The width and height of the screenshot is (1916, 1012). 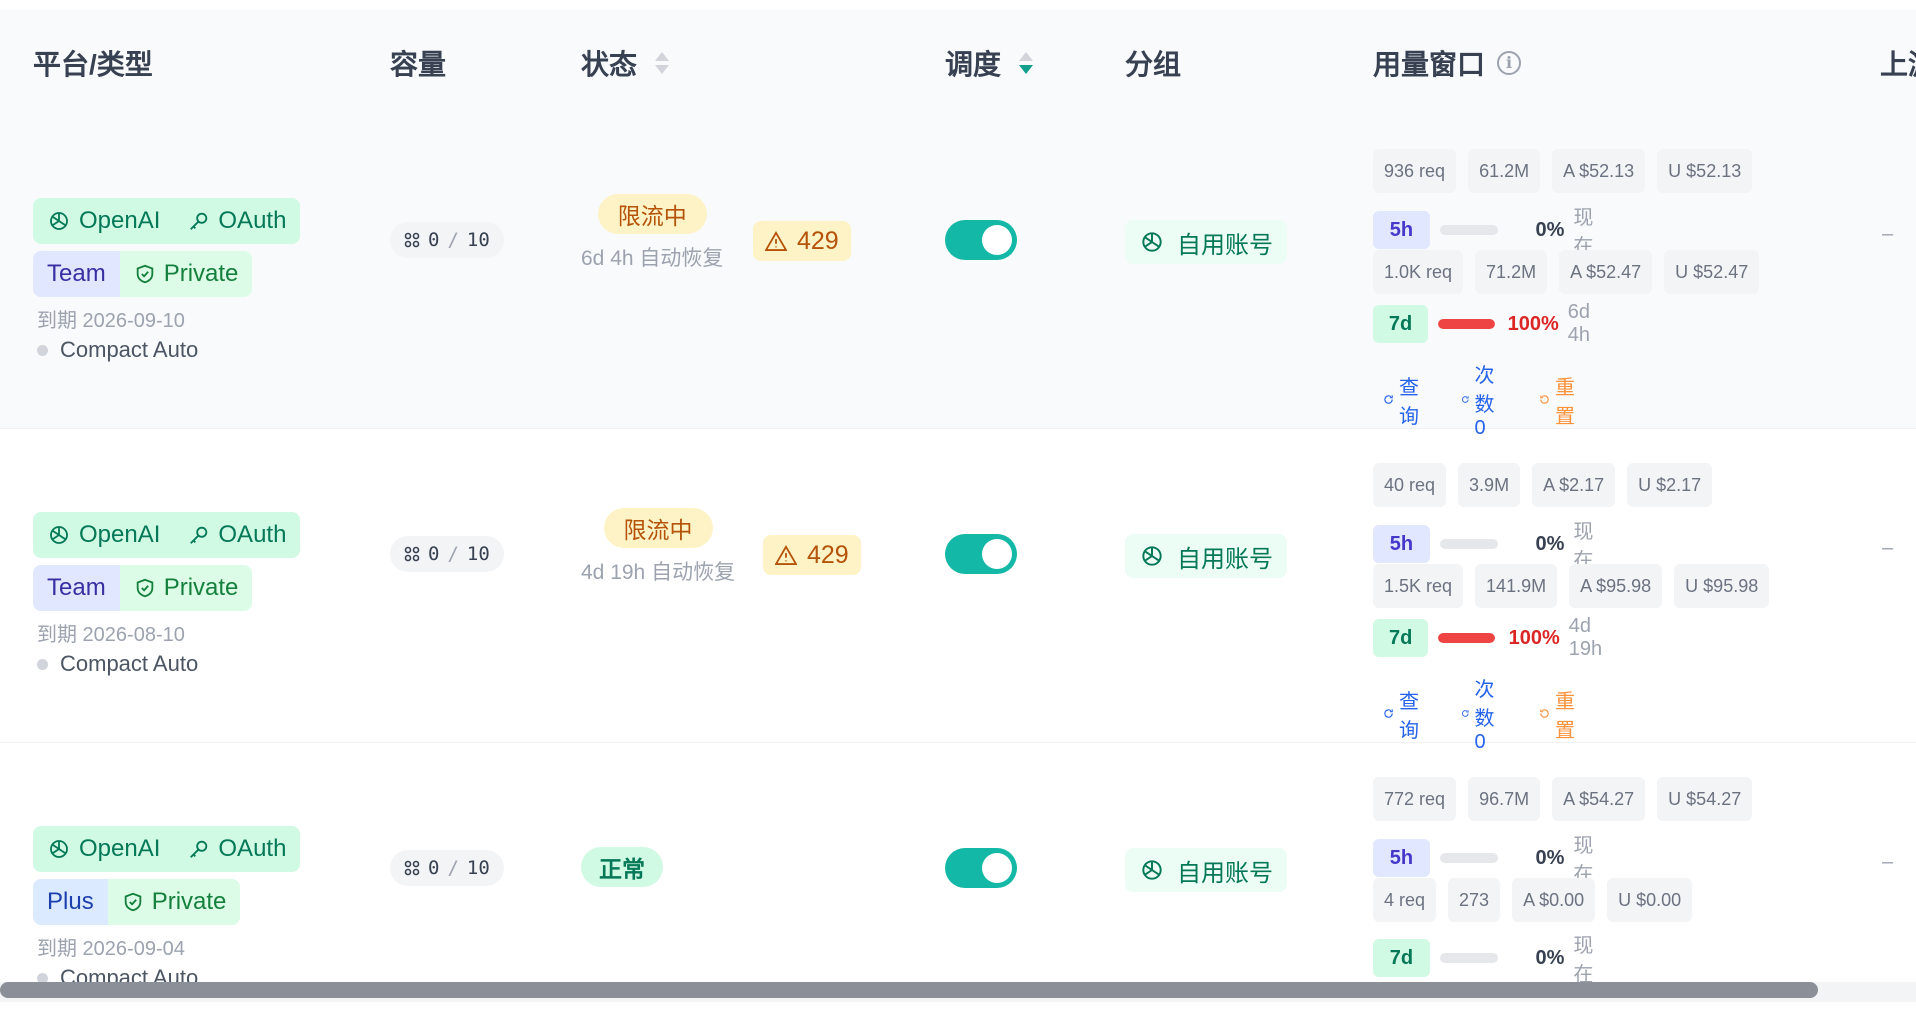 I want to click on info-icon: i, so click(x=1509, y=62).